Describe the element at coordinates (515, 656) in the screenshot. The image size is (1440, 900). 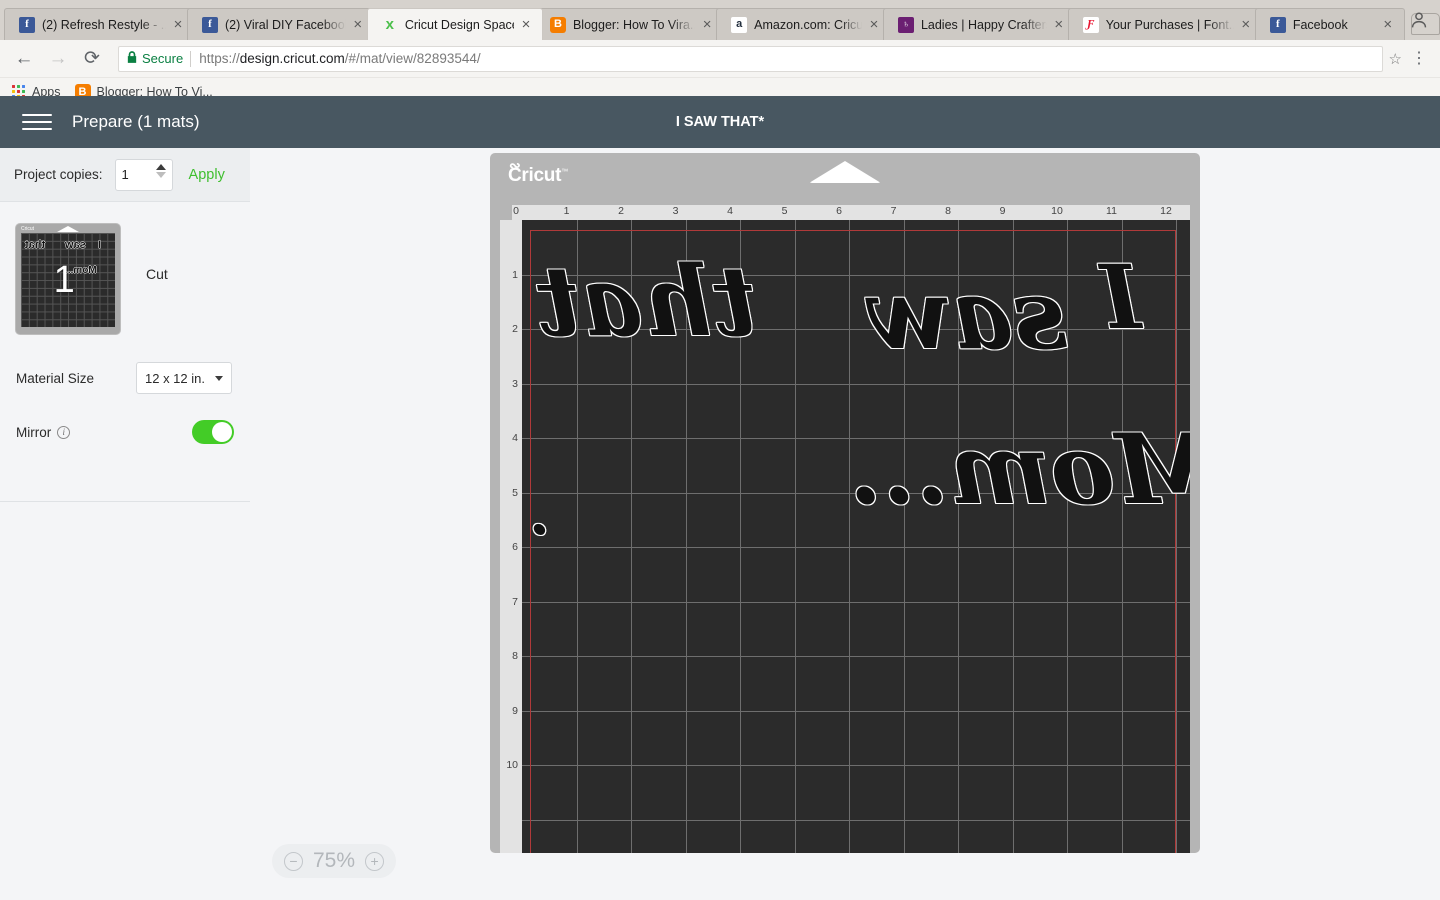
I see `ruler-tick-v: 8` at that location.